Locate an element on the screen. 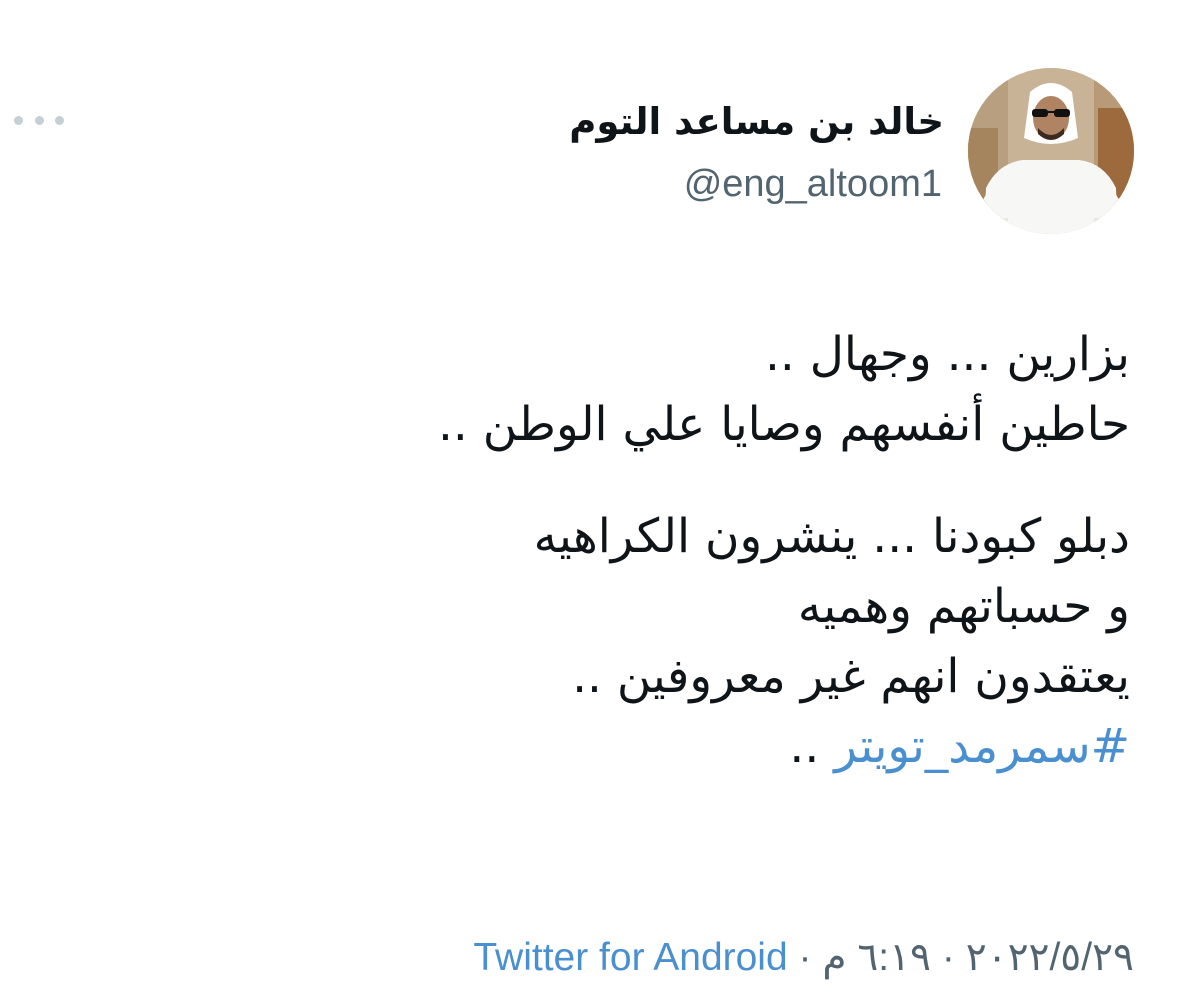 Image resolution: width=1194 pixels, height=995 pixels. tweet-line: حاطين أنفسهم وصايا علي الوطن .. is located at coordinates (783, 424).